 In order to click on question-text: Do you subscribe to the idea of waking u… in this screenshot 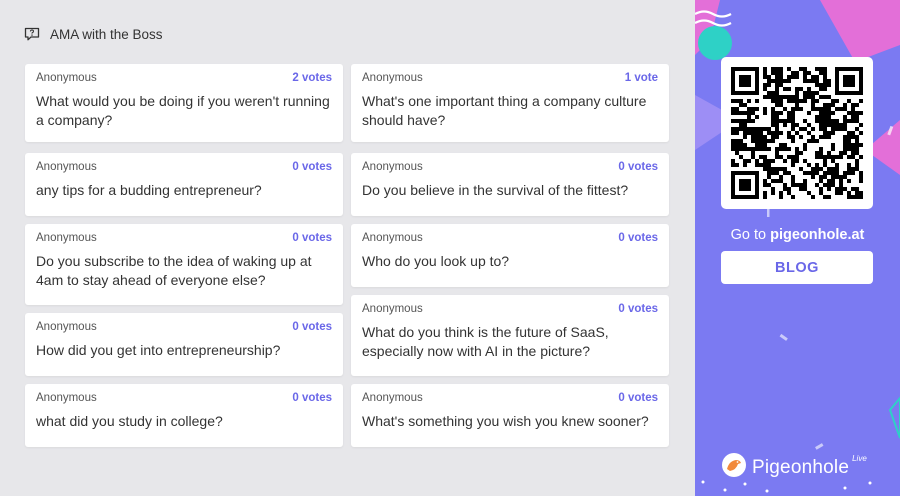, I will do `click(174, 270)`.